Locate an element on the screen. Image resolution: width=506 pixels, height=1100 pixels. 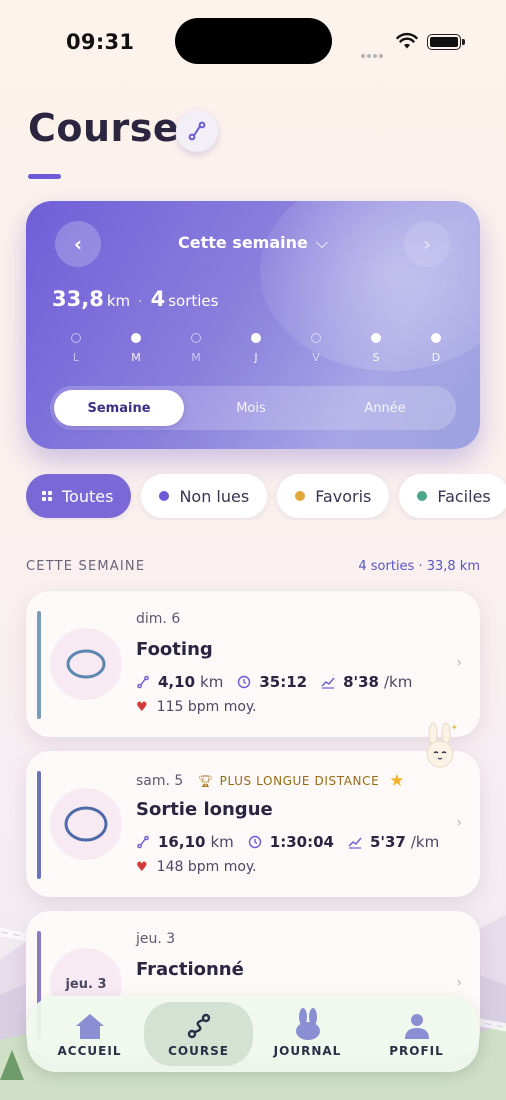
run-date: jeu. 3 is located at coordinates (156, 939).